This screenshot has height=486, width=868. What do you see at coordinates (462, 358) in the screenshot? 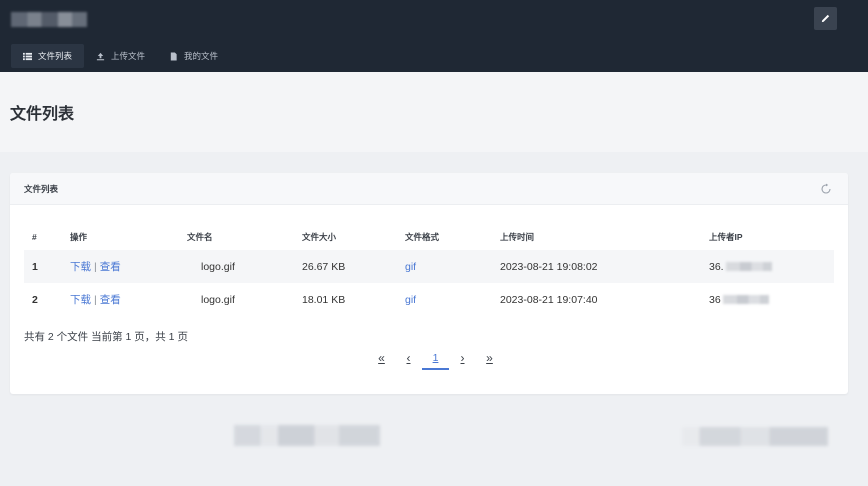
I see `next-page-button: ›` at bounding box center [462, 358].